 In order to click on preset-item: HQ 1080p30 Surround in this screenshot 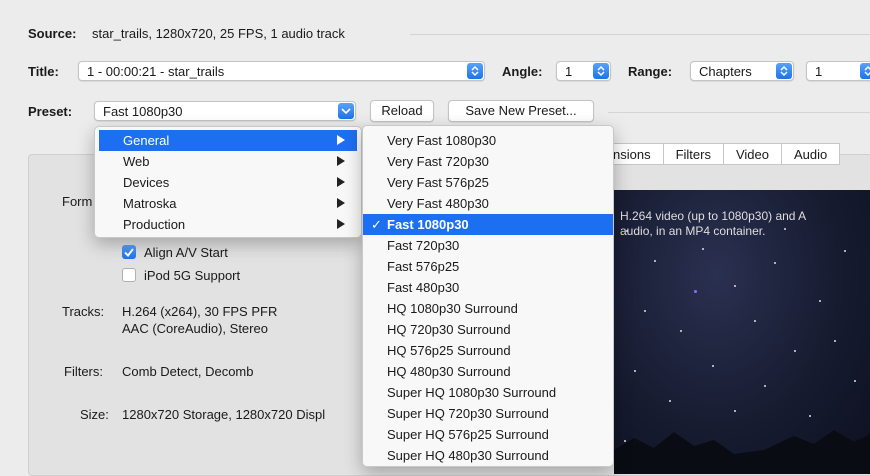, I will do `click(488, 308)`.